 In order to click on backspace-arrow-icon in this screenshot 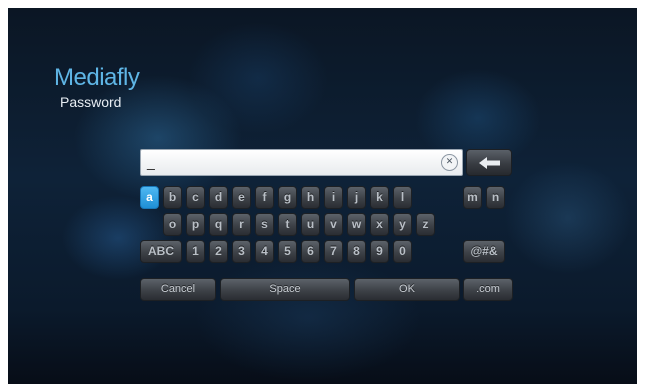, I will do `click(489, 163)`.